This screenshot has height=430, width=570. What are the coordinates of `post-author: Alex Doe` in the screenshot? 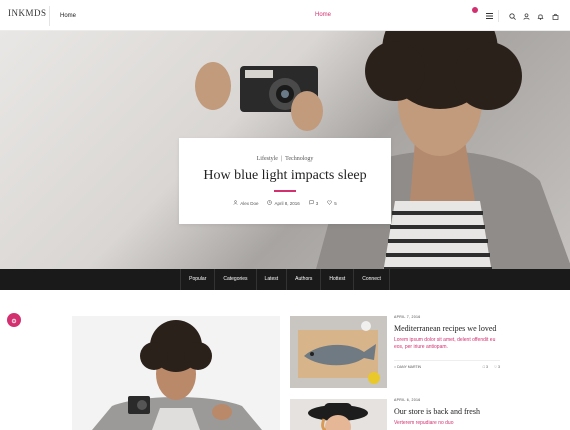 It's located at (249, 203).